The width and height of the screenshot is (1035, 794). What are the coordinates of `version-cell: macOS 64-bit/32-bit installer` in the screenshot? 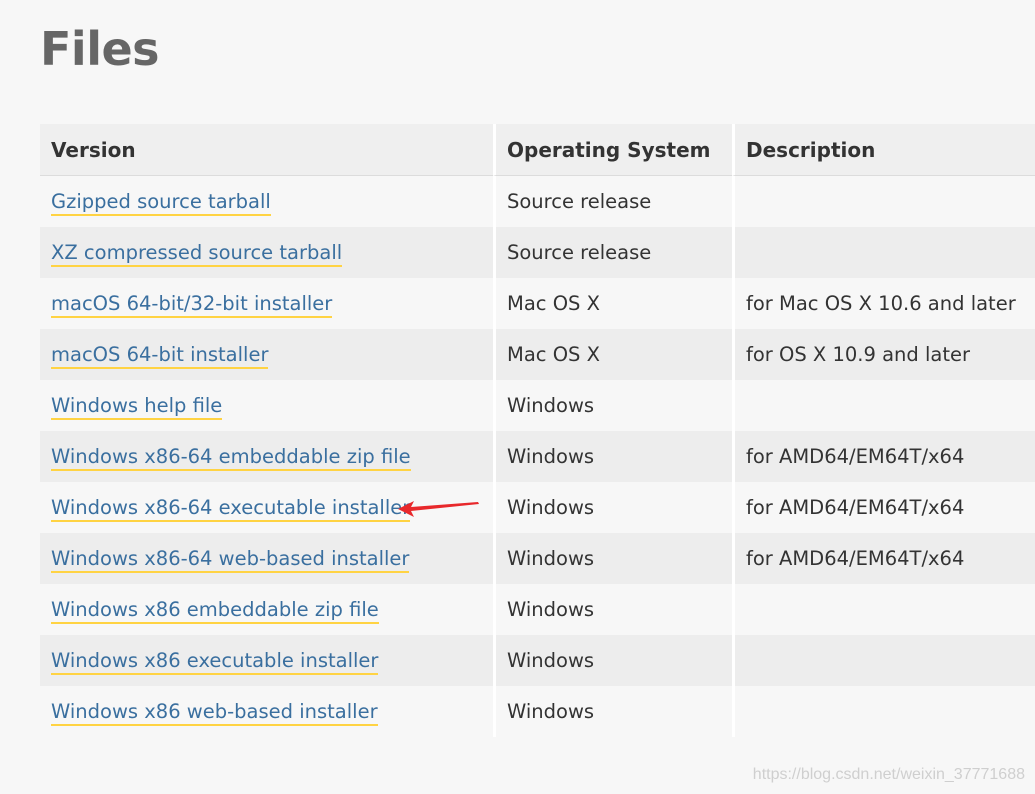 It's located at (266, 303).